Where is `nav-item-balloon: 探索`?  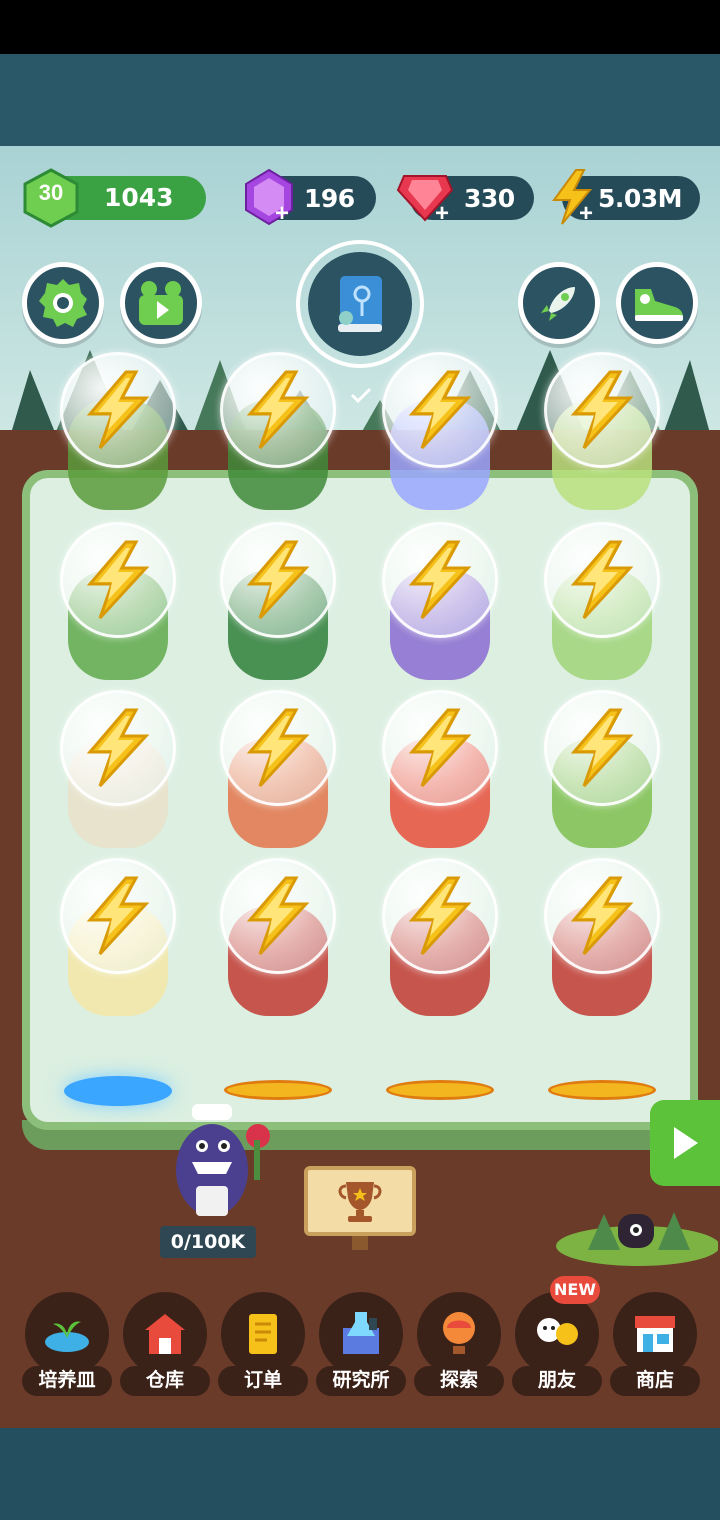 nav-item-balloon: 探索 is located at coordinates (459, 1347).